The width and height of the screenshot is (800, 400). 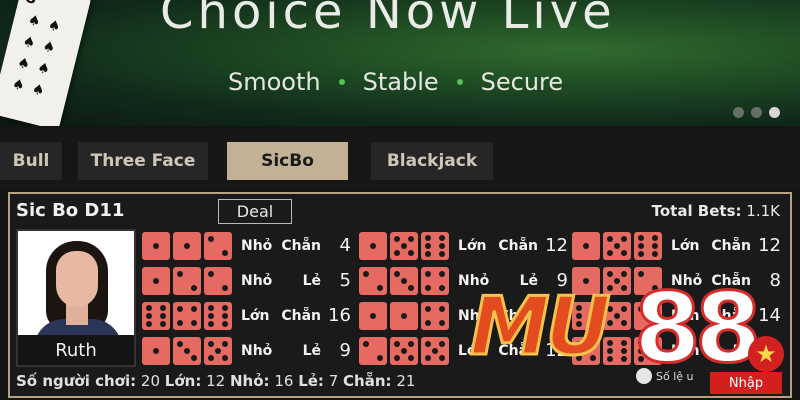 What do you see at coordinates (287, 161) in the screenshot?
I see `tab-sicbo: SicBo` at bounding box center [287, 161].